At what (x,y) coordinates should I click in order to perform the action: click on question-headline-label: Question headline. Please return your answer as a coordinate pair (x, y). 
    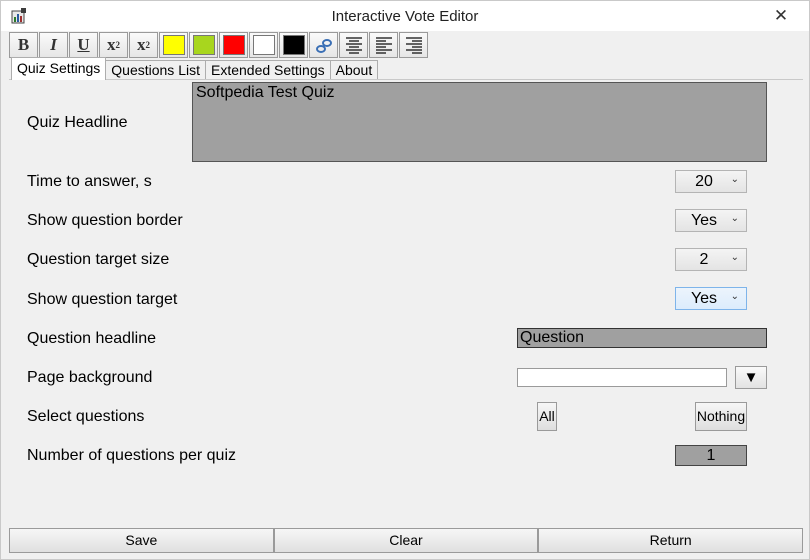
    Looking at the image, I should click on (91, 338).